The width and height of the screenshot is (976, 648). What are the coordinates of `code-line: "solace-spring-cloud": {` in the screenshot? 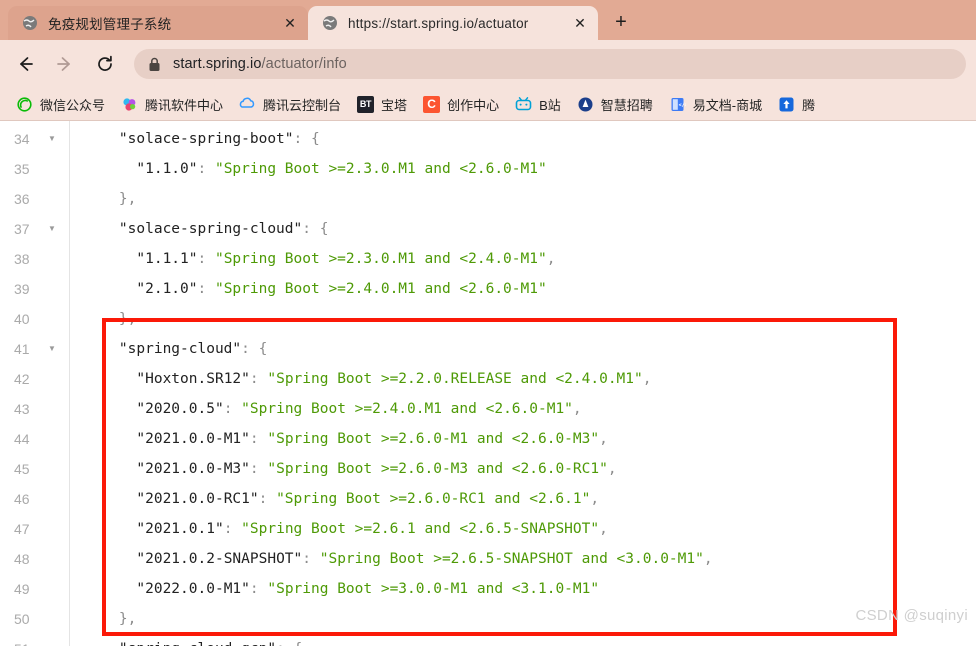 It's located at (530, 229).